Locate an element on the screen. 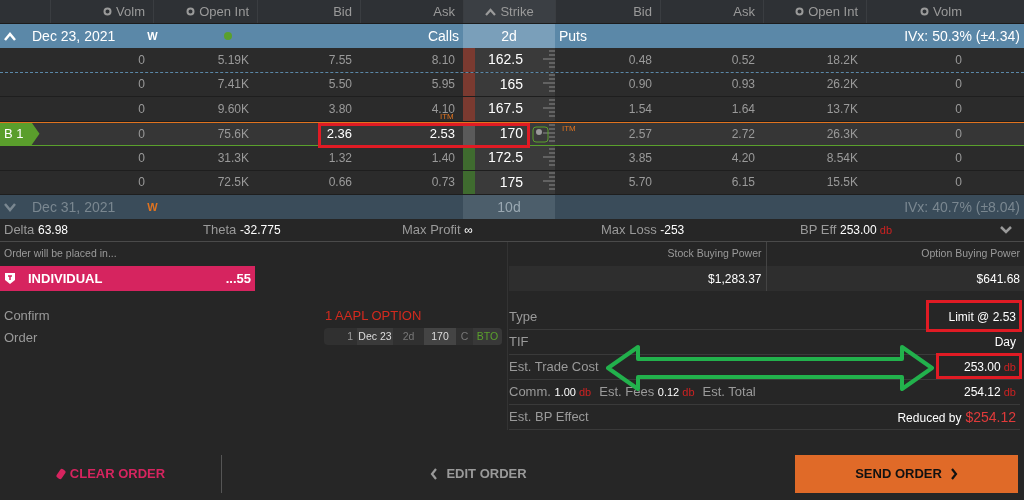 Image resolution: width=1024 pixels, height=500 pixels. expiration-date: Dec 23, 2021 is located at coordinates (74, 36).